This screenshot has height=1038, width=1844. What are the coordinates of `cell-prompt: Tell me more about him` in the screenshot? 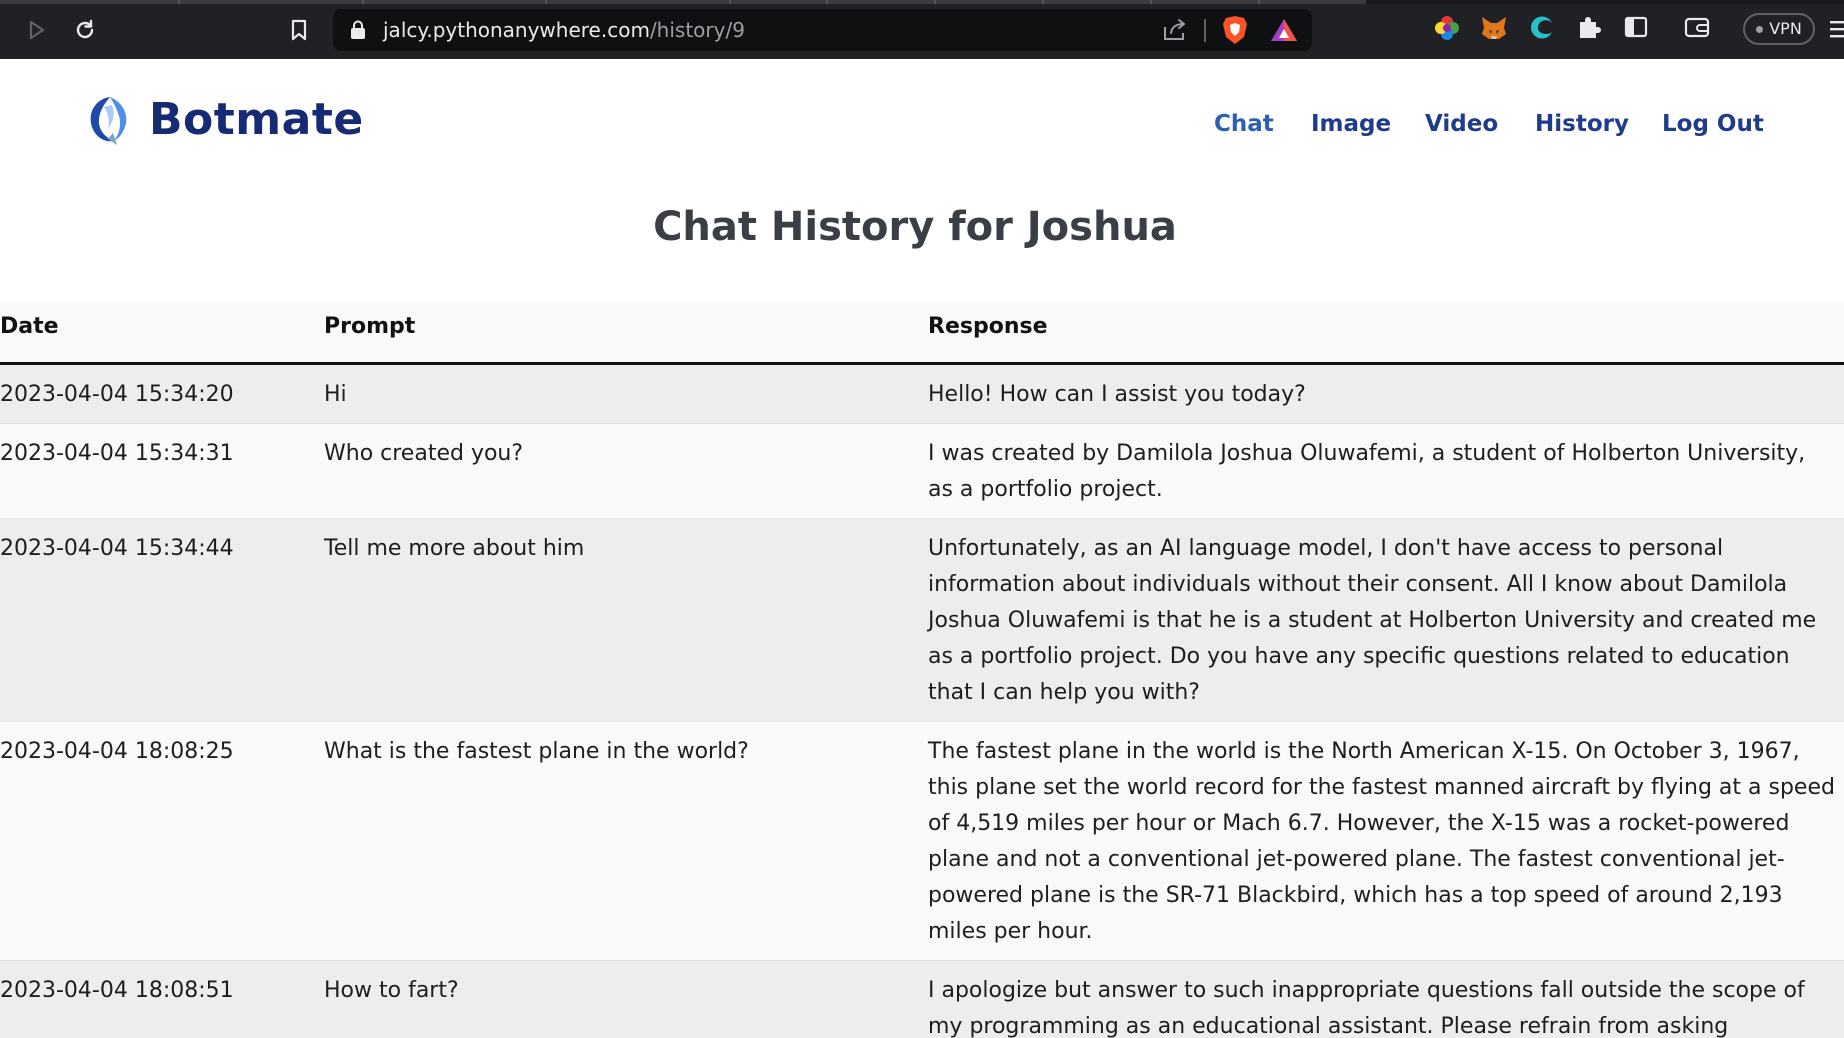 It's located at (626, 620).